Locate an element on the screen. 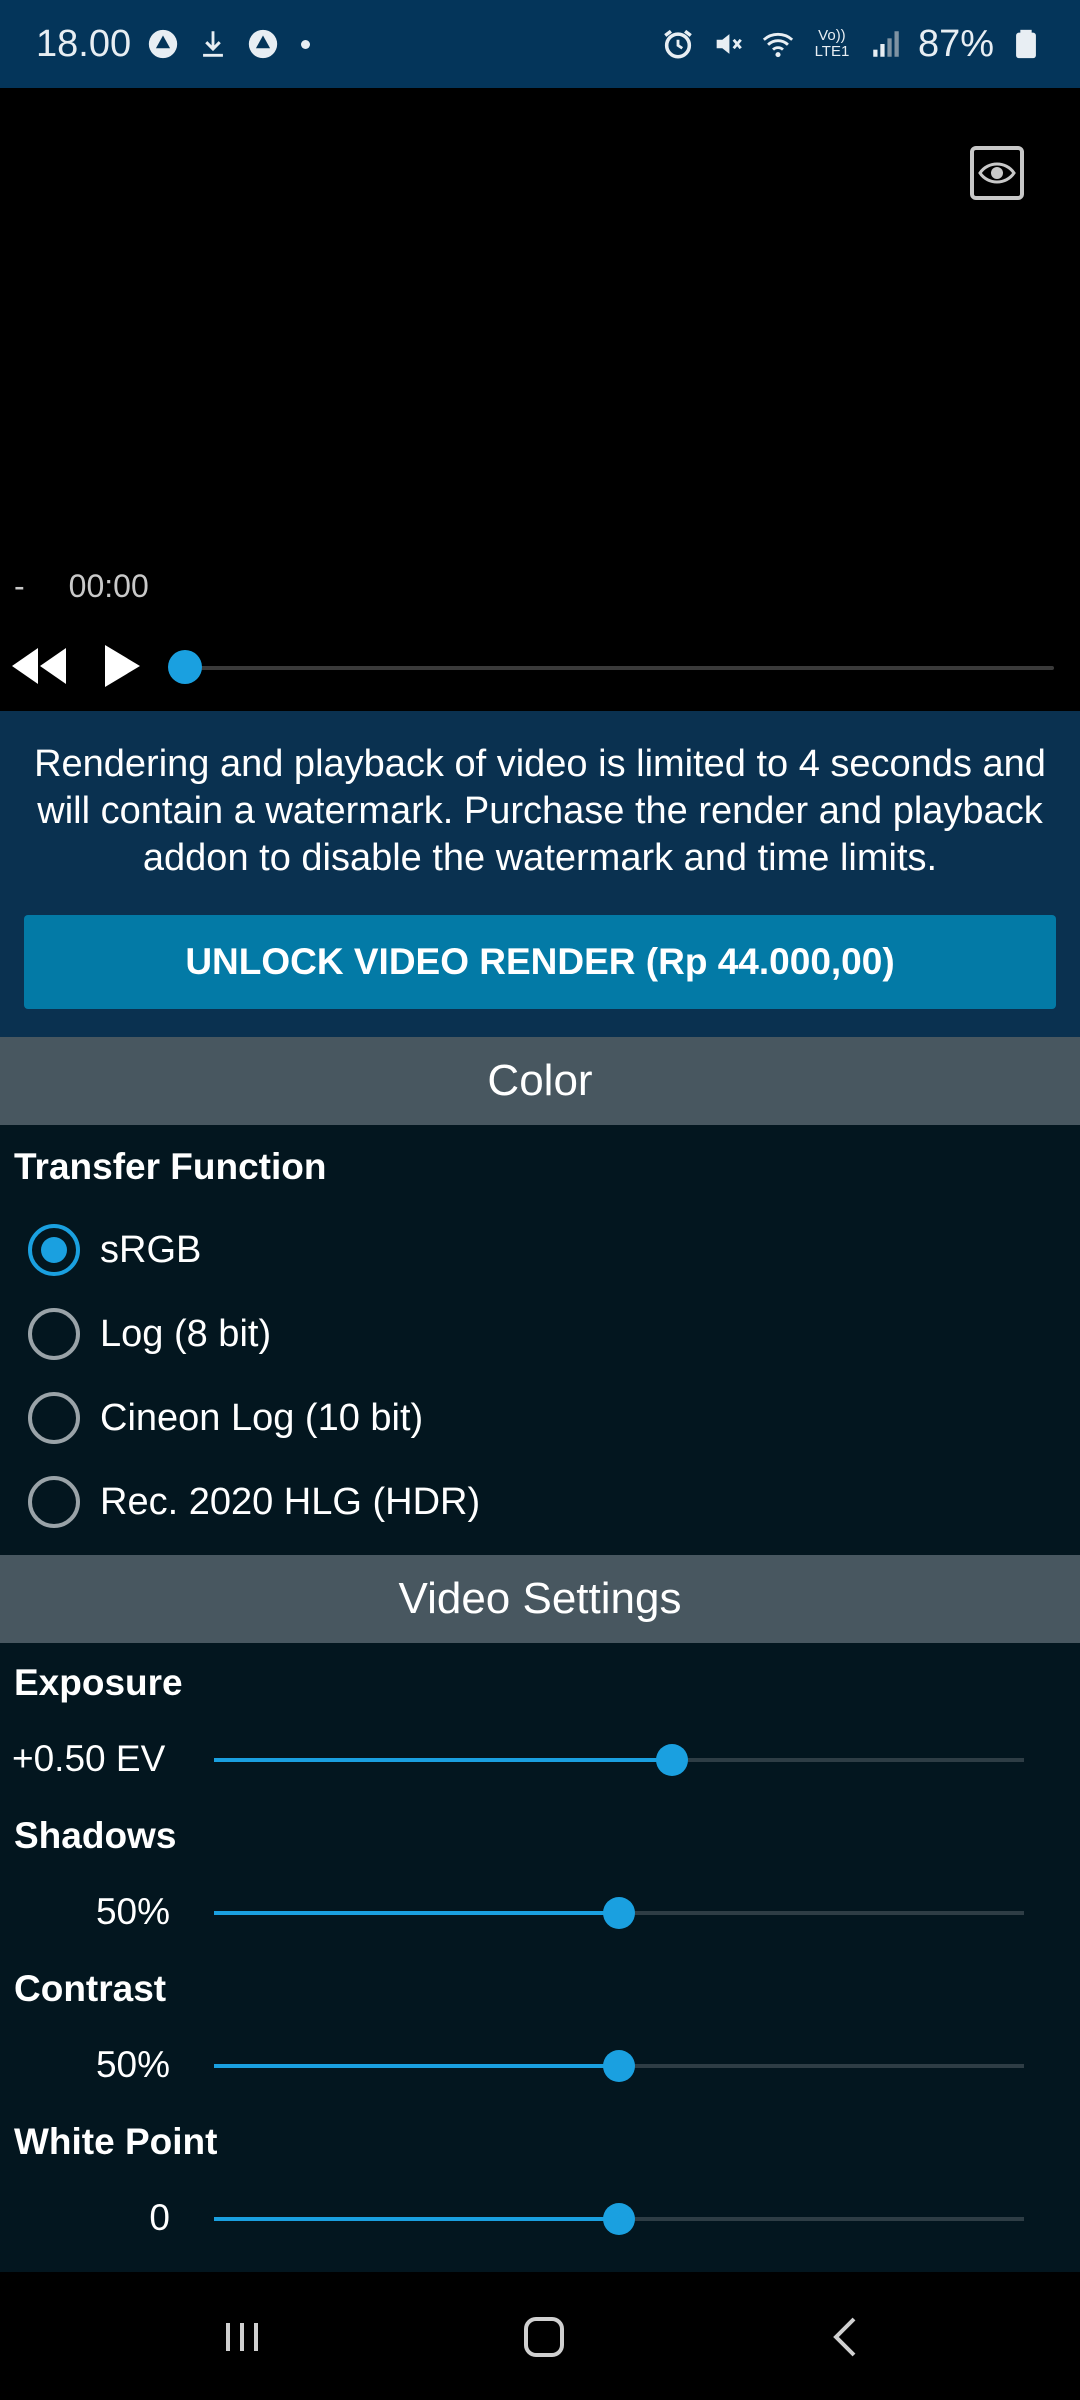 The height and width of the screenshot is (2400, 1080). clock: 18.00 is located at coordinates (84, 43).